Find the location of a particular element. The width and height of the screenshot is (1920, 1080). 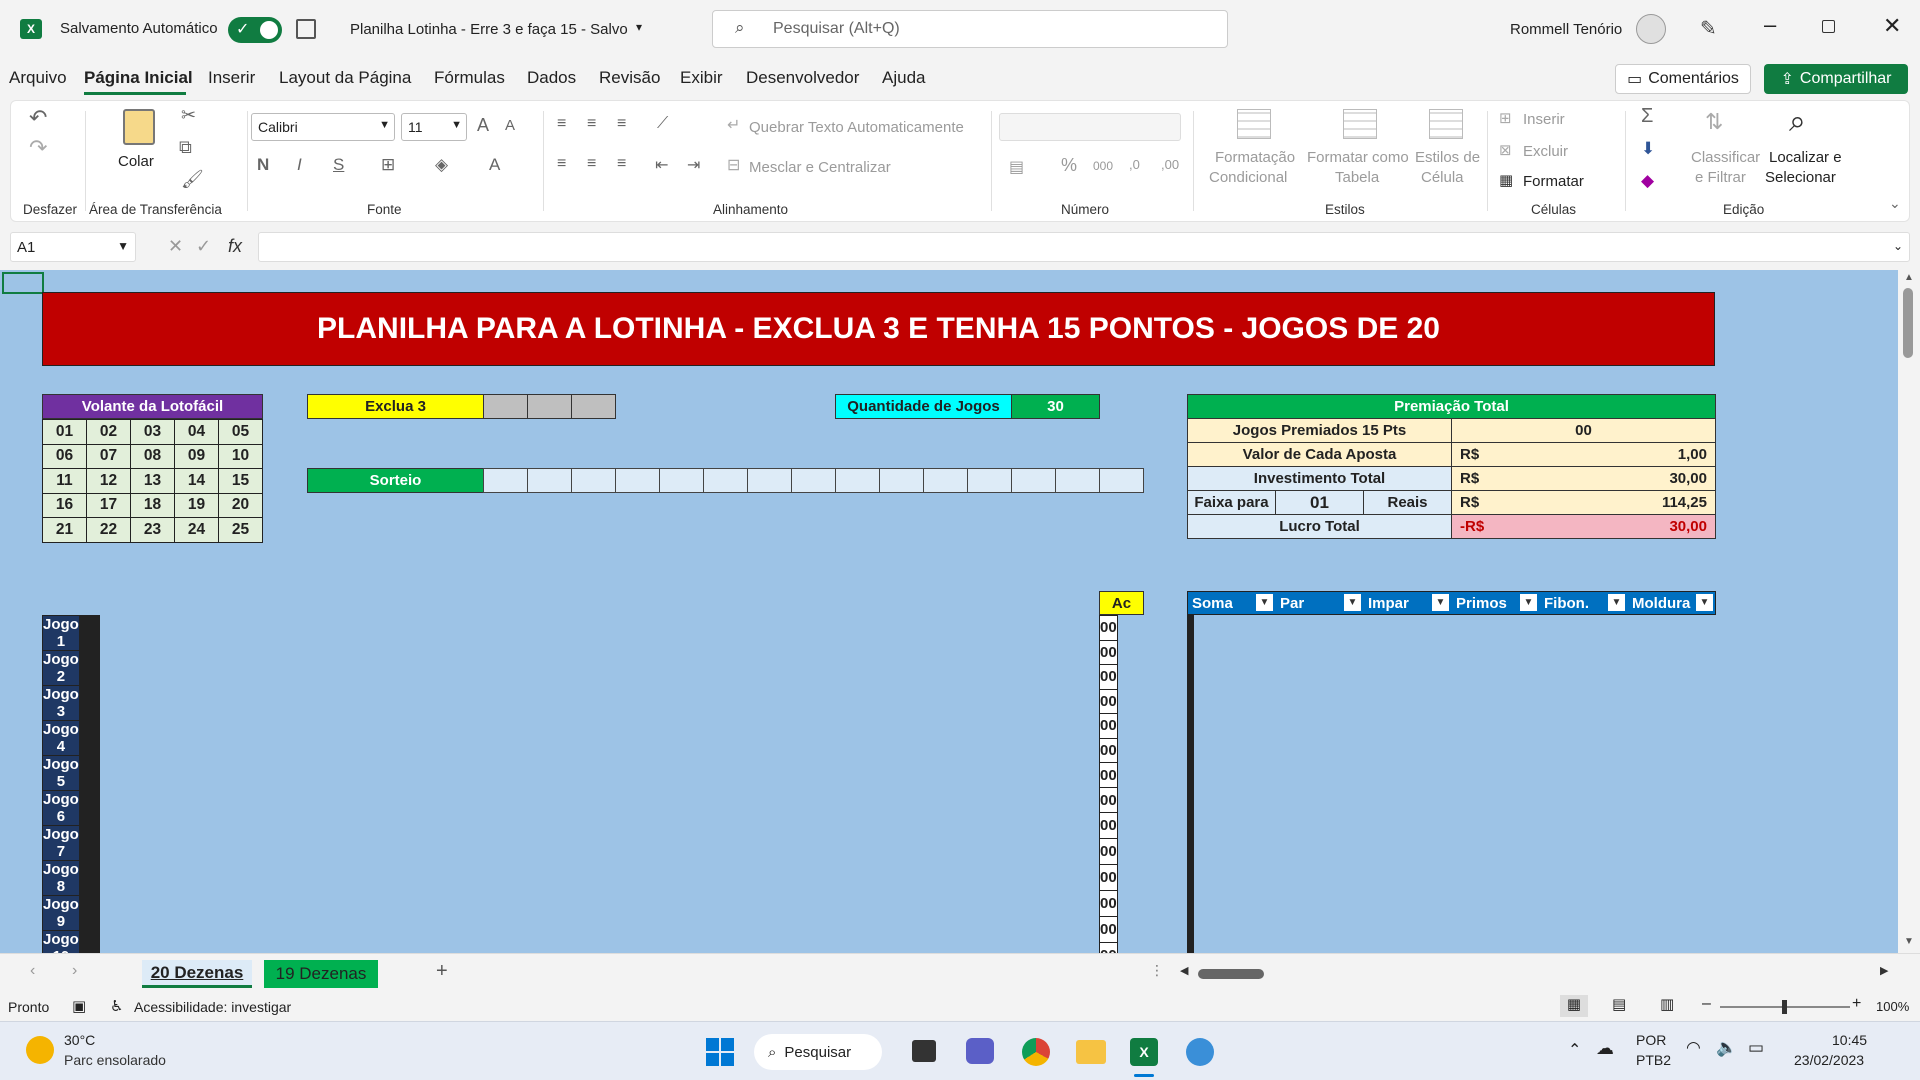

valor-value-cell: R$ 1,00 is located at coordinates (1583, 454).